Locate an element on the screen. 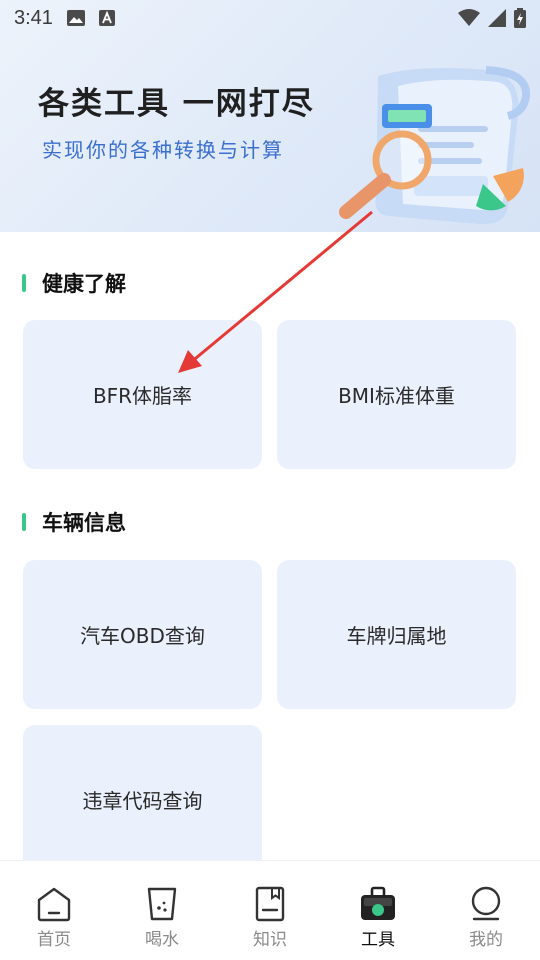 This screenshot has height=960, width=540. tool-tile-violation-code: 违章代码查询 is located at coordinates (142, 792).